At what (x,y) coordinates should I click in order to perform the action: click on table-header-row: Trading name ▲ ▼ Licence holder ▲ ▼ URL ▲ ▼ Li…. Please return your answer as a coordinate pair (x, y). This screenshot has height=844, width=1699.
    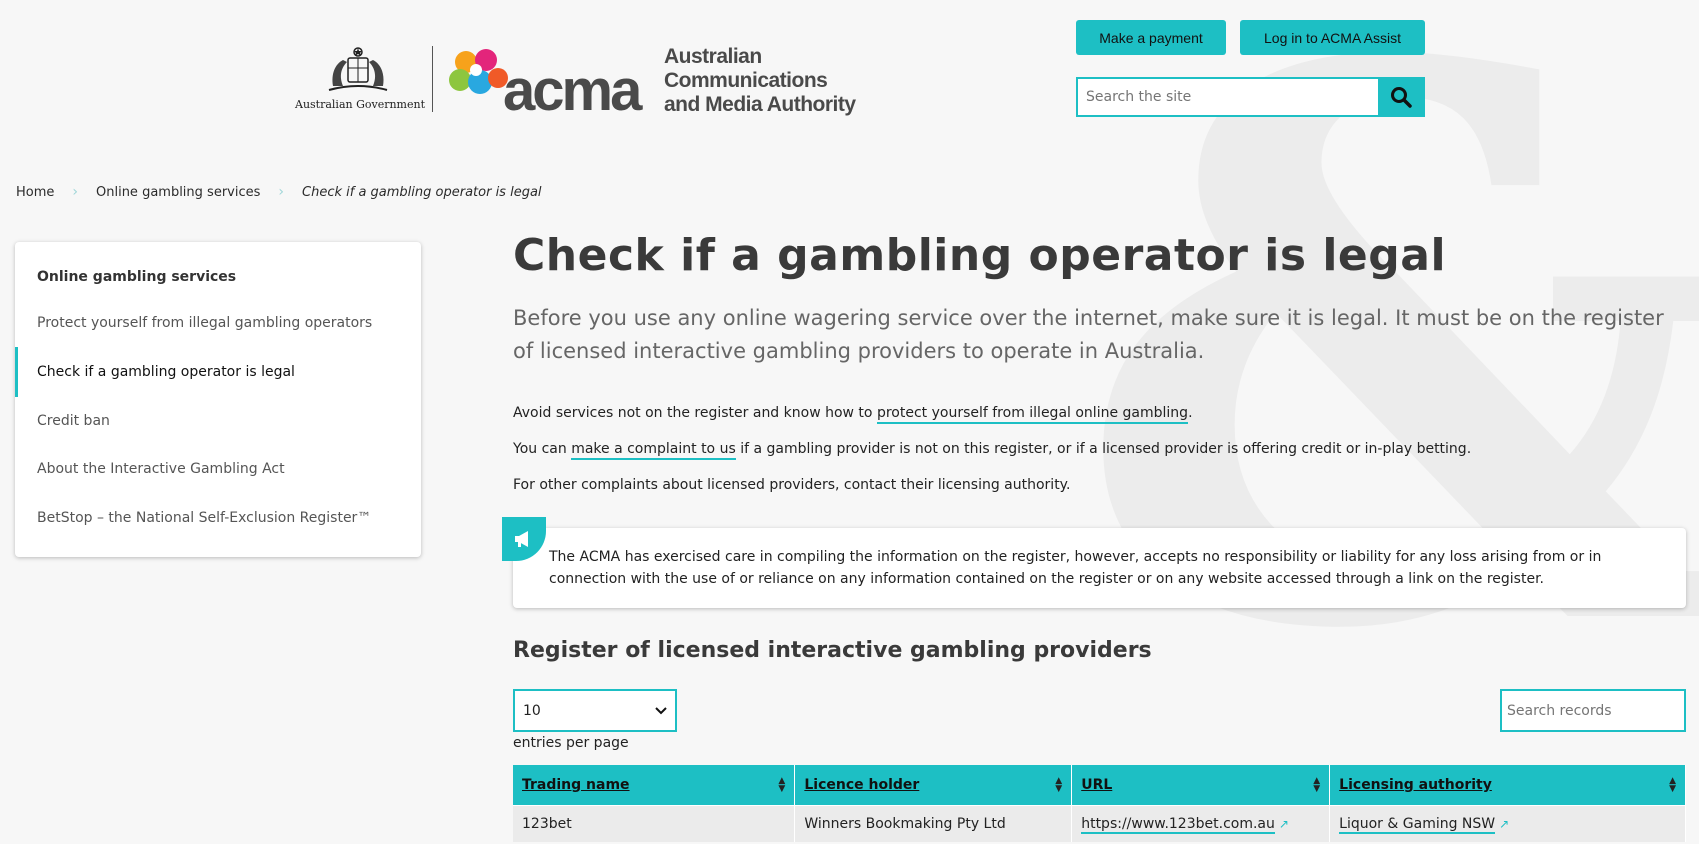
    Looking at the image, I should click on (1099, 785).